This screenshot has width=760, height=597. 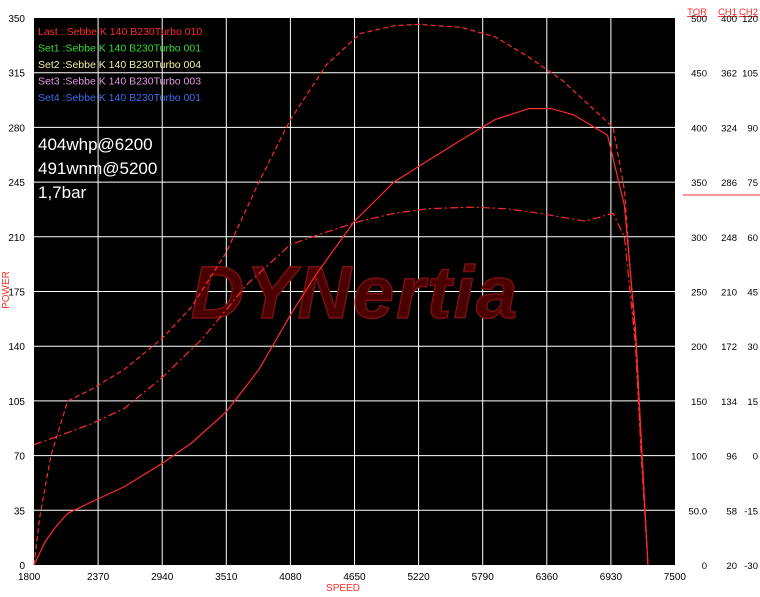 I want to click on y-tick-label: 210, so click(x=16, y=238).